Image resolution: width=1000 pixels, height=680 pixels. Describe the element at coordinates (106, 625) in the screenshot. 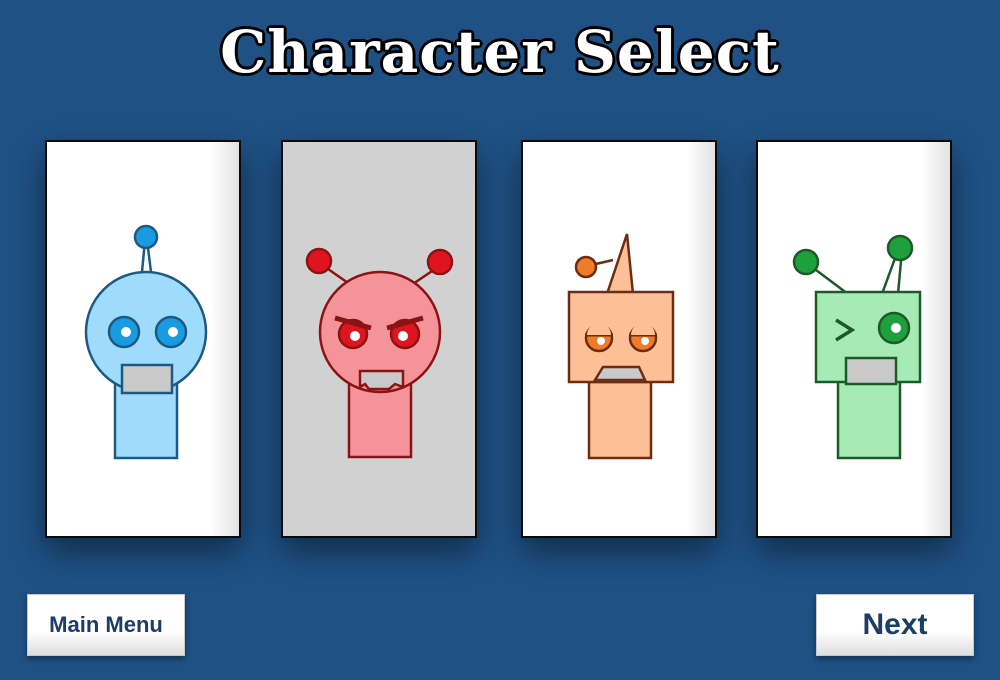

I see `main-menu-button: Main Menu` at that location.